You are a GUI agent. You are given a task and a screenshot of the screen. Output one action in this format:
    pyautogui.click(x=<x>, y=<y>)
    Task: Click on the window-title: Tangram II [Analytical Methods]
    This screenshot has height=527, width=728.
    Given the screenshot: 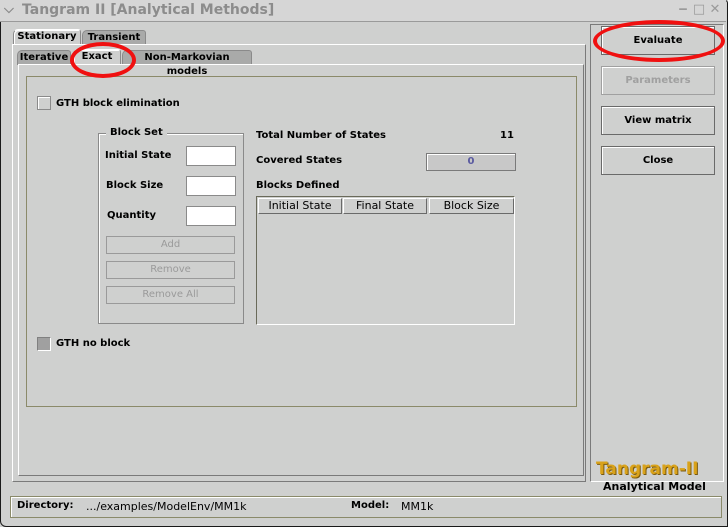 What is the action you would take?
    pyautogui.click(x=148, y=10)
    